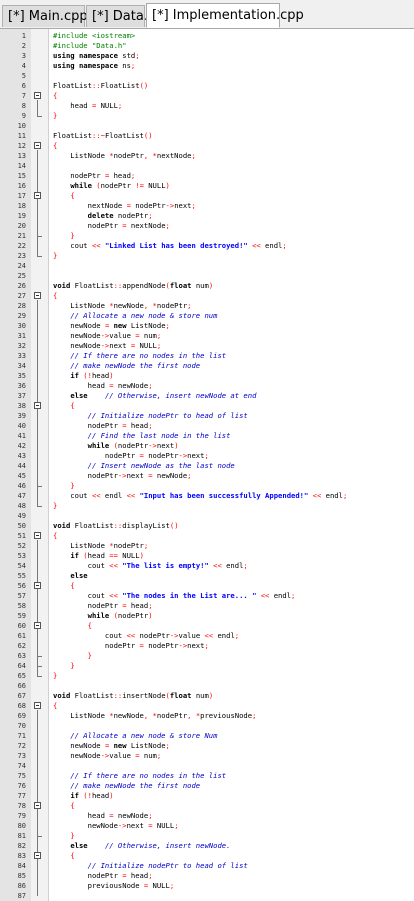 The width and height of the screenshot is (414, 901). What do you see at coordinates (103, 216) in the screenshot?
I see `code-text: delete nodePtr;` at bounding box center [103, 216].